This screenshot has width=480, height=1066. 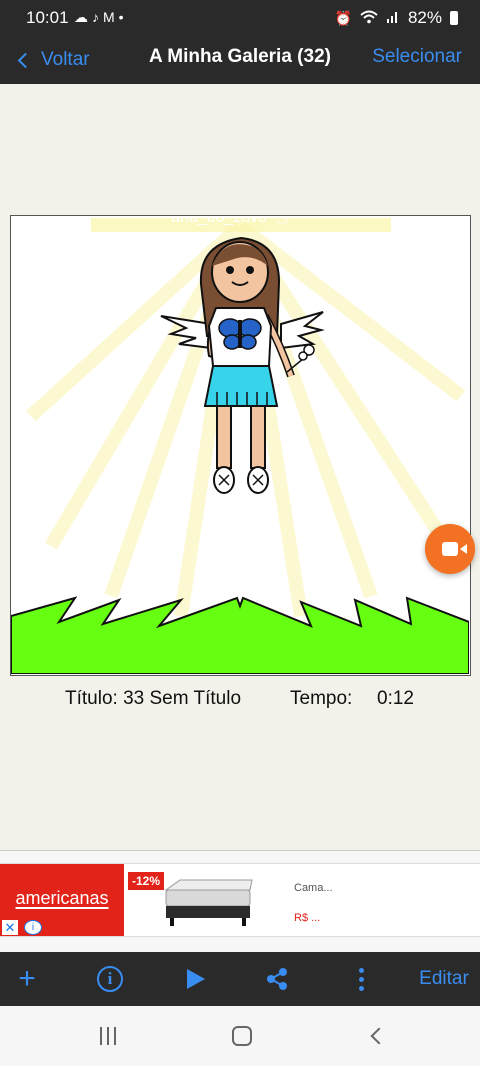 I want to click on notification-icons: ☁♪M•, so click(x=101, y=17).